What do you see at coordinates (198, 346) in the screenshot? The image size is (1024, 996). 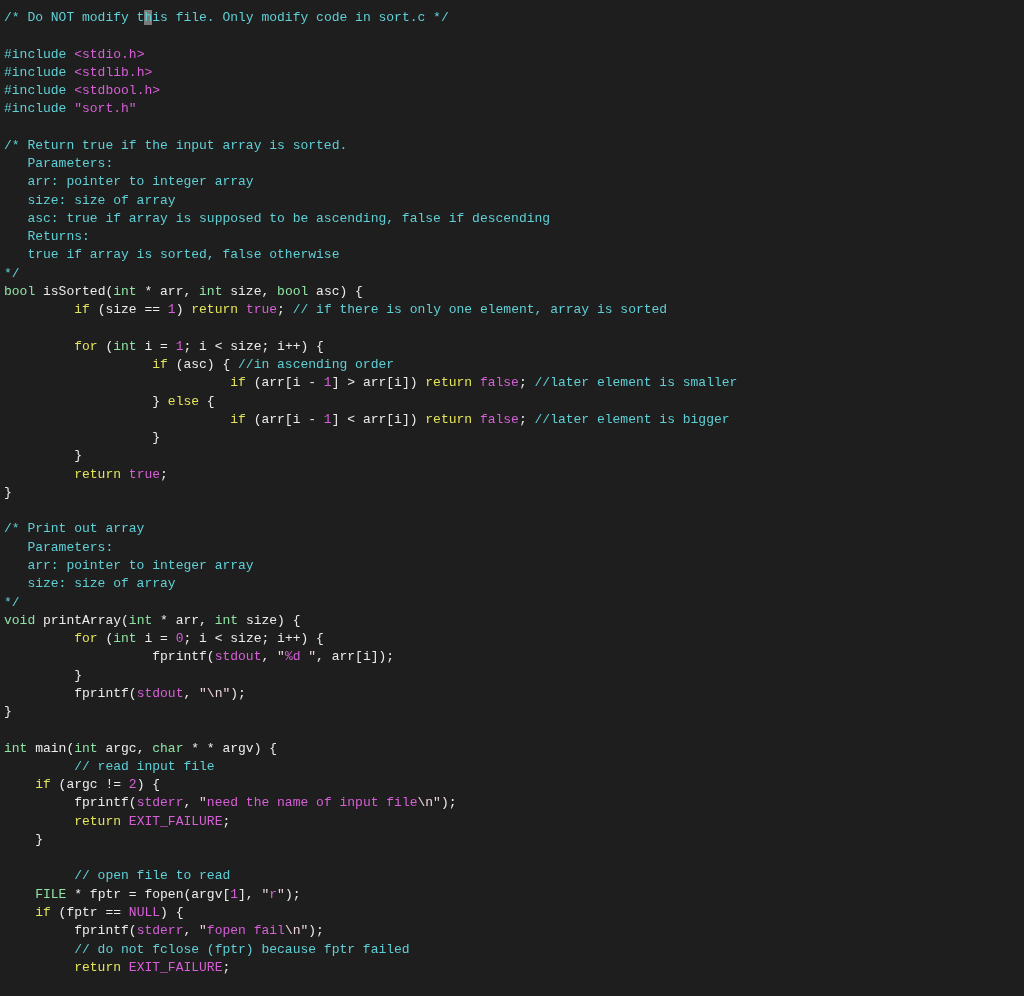 I see `code-line: for (int i = 1; i < size; i++) {` at bounding box center [198, 346].